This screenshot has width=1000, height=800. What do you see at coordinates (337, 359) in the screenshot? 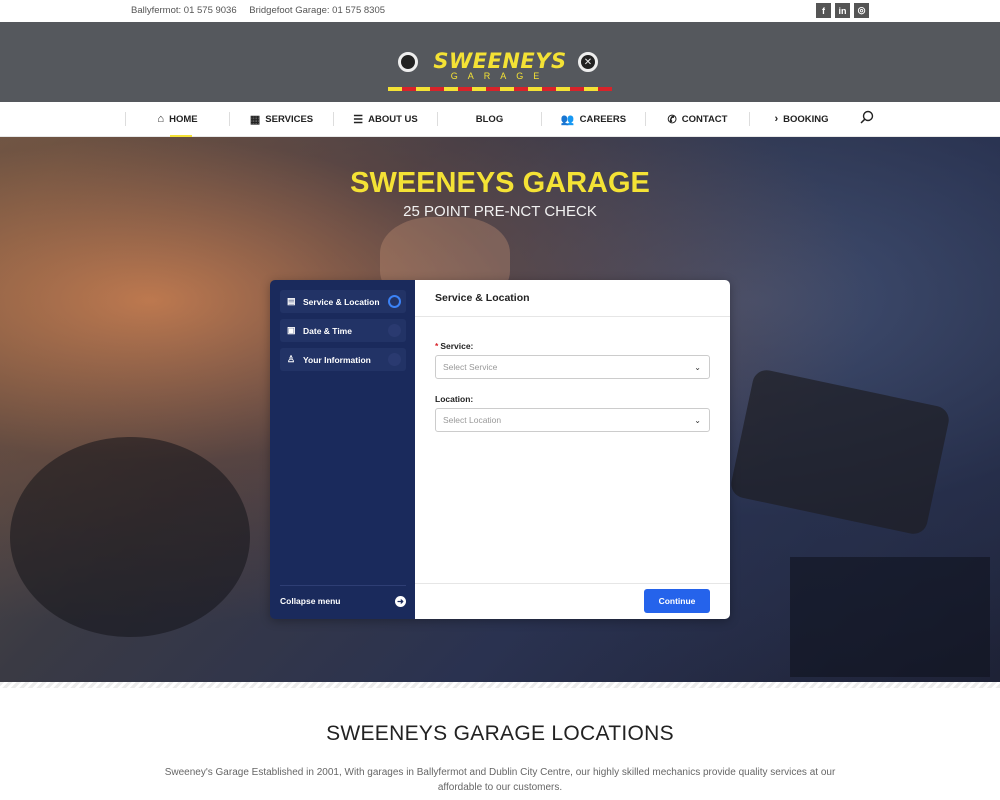
I see `step-label: Your Information` at bounding box center [337, 359].